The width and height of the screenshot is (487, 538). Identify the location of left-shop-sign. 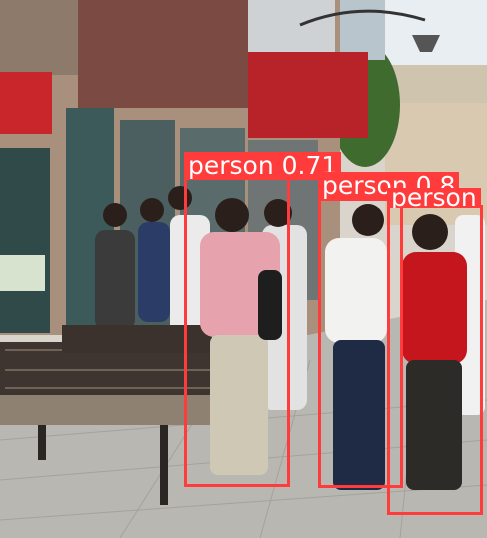
(26, 103).